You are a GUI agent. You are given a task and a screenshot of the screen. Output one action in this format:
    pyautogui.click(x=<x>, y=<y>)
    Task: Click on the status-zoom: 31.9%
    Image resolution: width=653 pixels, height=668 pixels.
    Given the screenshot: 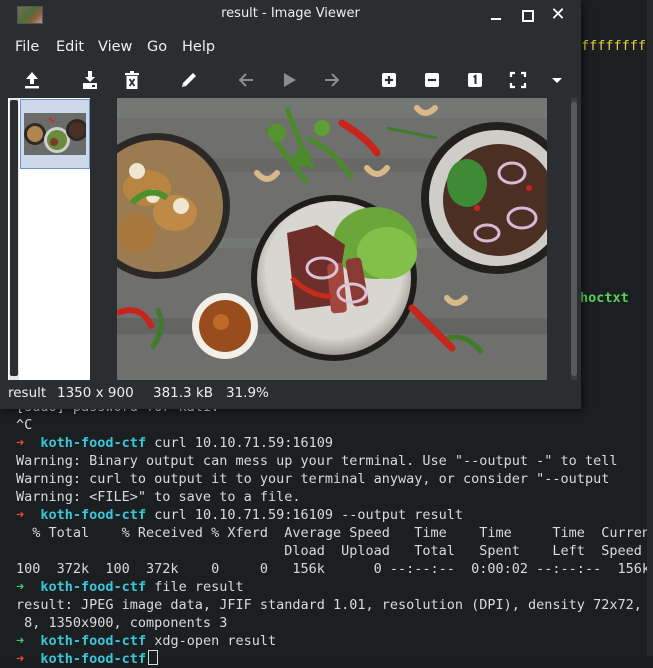 What is the action you would take?
    pyautogui.click(x=247, y=393)
    